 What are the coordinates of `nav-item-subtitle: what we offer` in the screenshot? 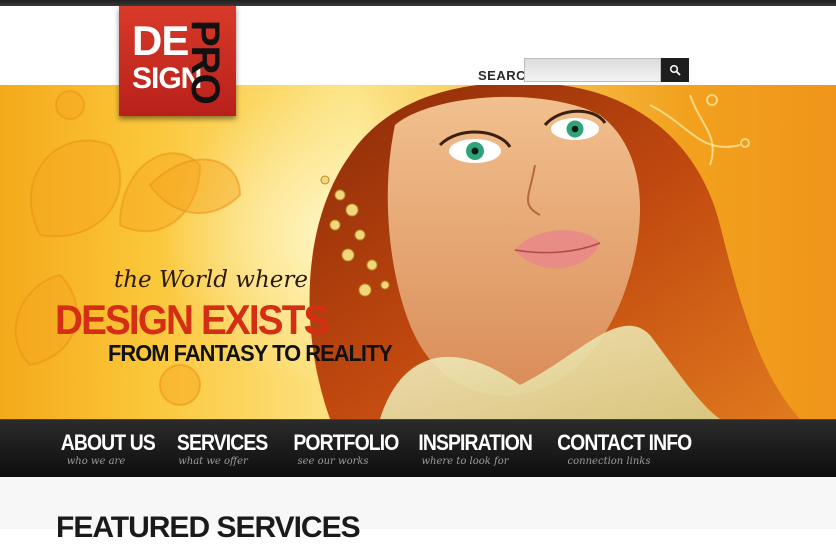 It's located at (213, 461).